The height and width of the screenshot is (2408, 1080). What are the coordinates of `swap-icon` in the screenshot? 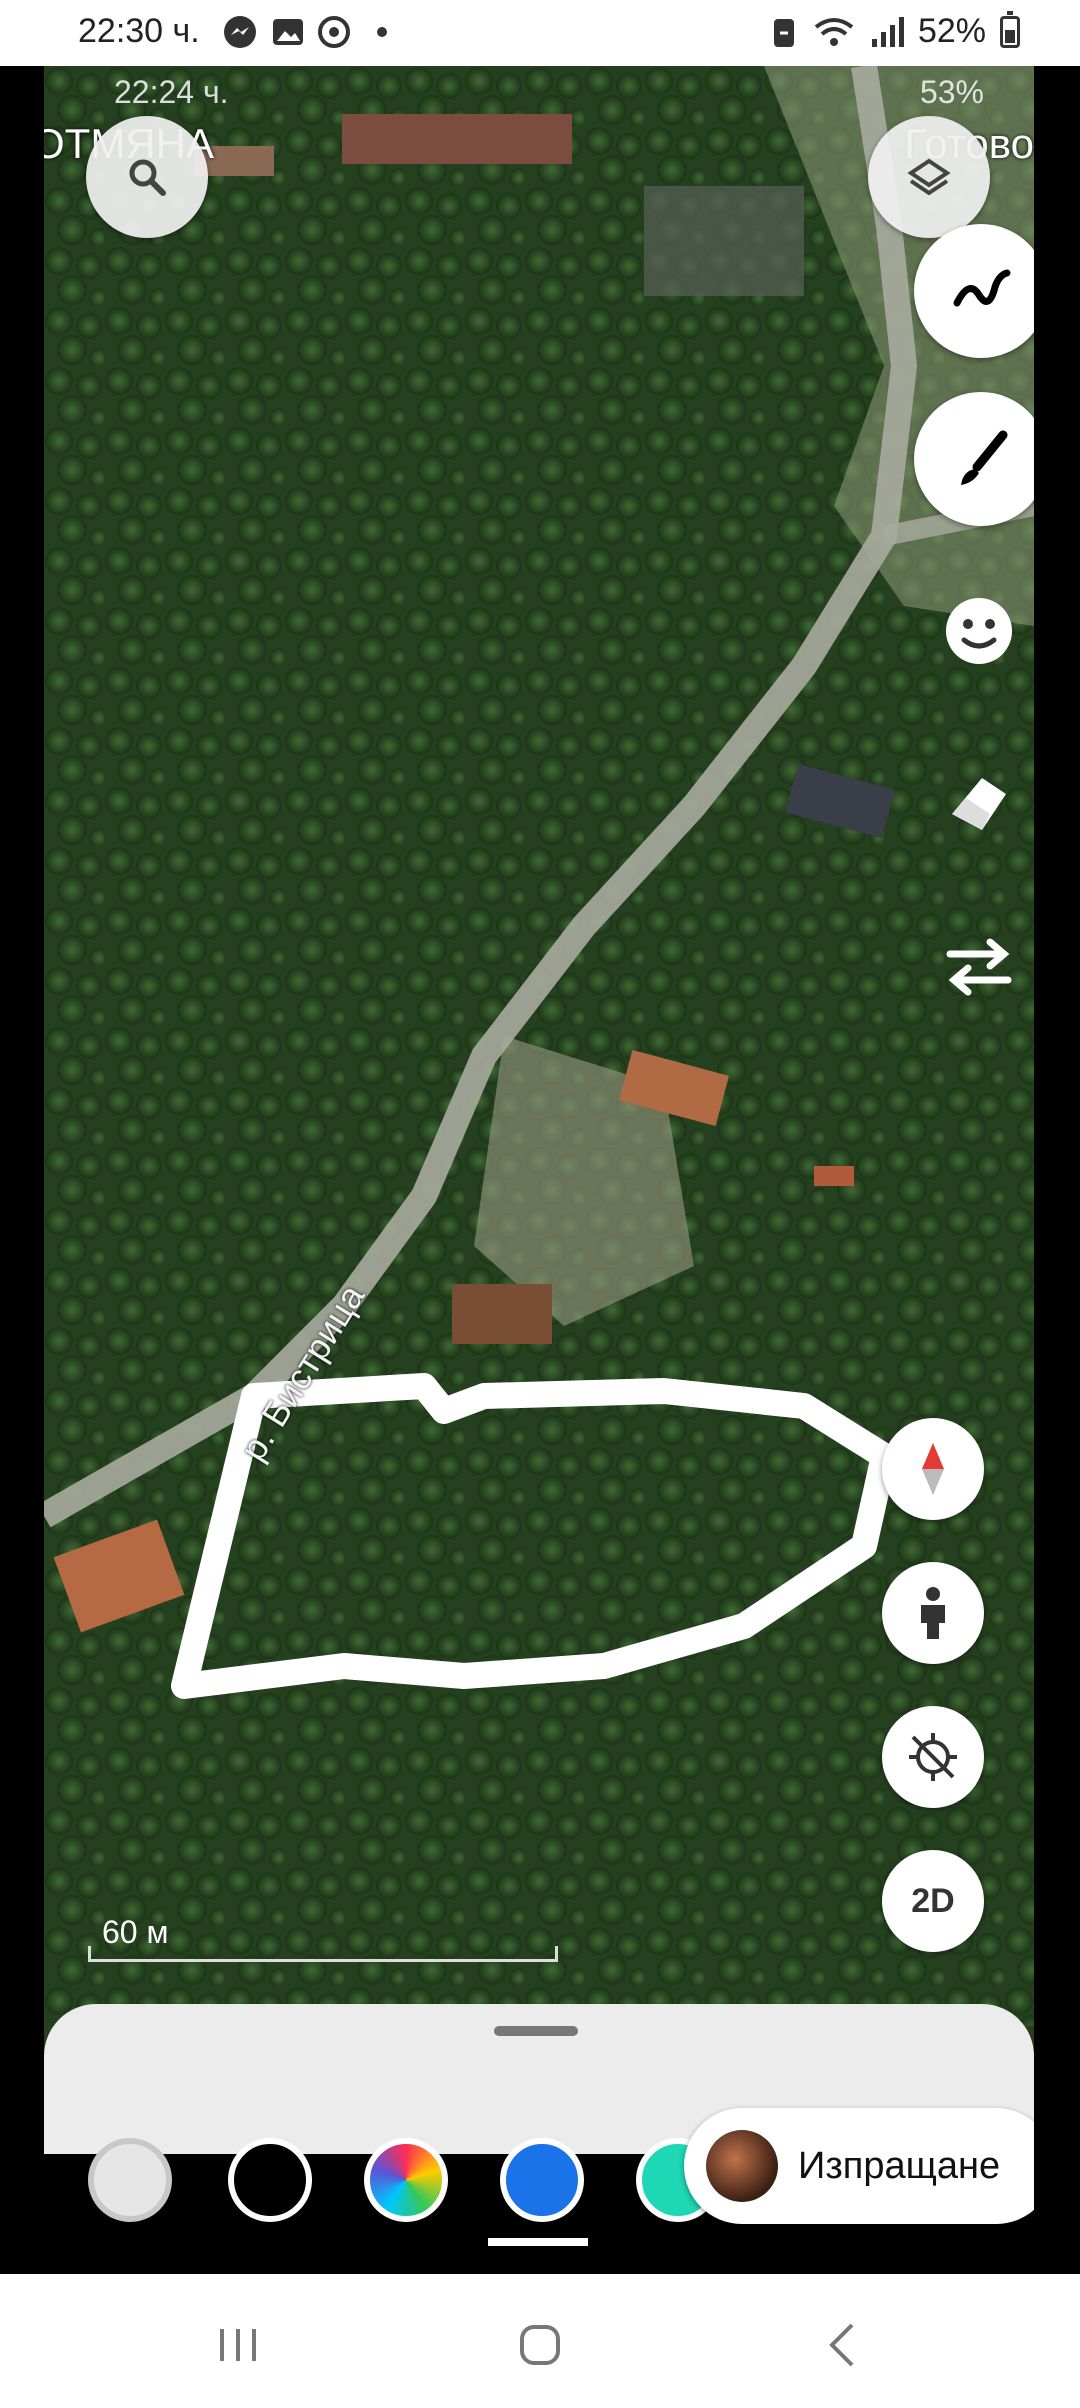 It's located at (979, 967).